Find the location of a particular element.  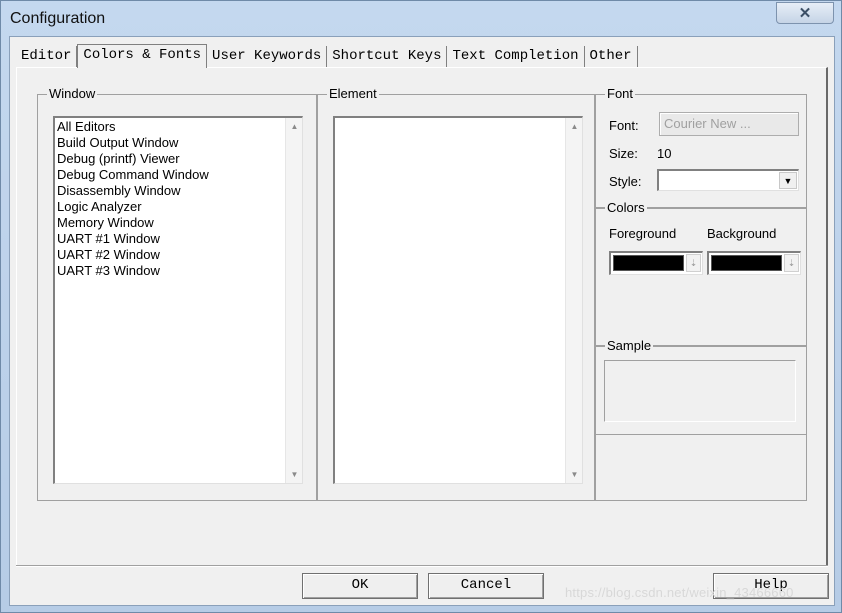

foreground-swatch is located at coordinates (648, 263).